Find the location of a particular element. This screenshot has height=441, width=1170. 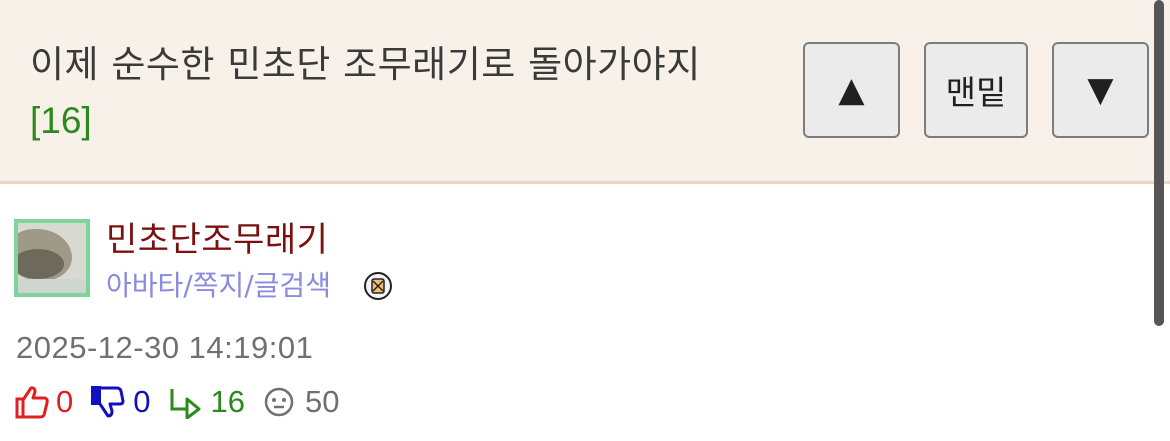

post-timestamp: 2025-12-30 14:19:01 is located at coordinates (165, 347).